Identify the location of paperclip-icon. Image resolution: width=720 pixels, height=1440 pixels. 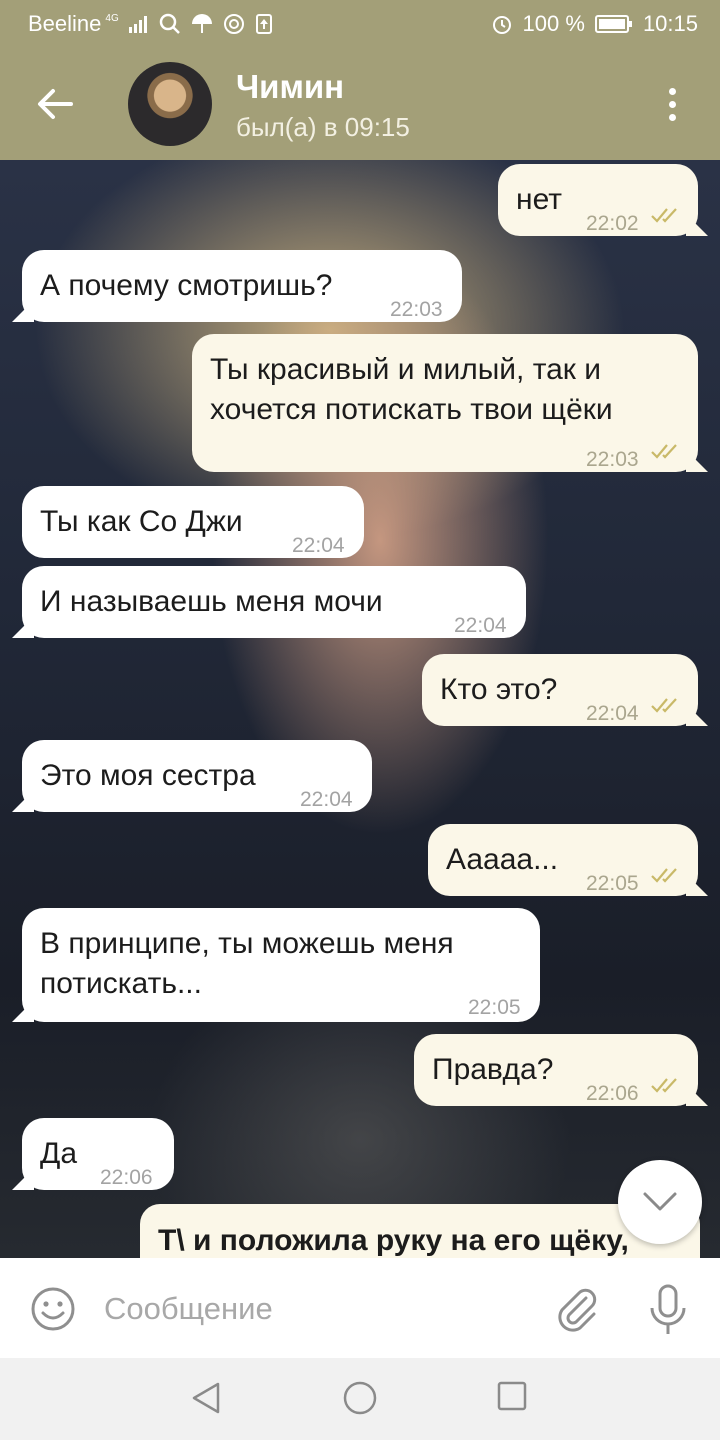
(576, 1308).